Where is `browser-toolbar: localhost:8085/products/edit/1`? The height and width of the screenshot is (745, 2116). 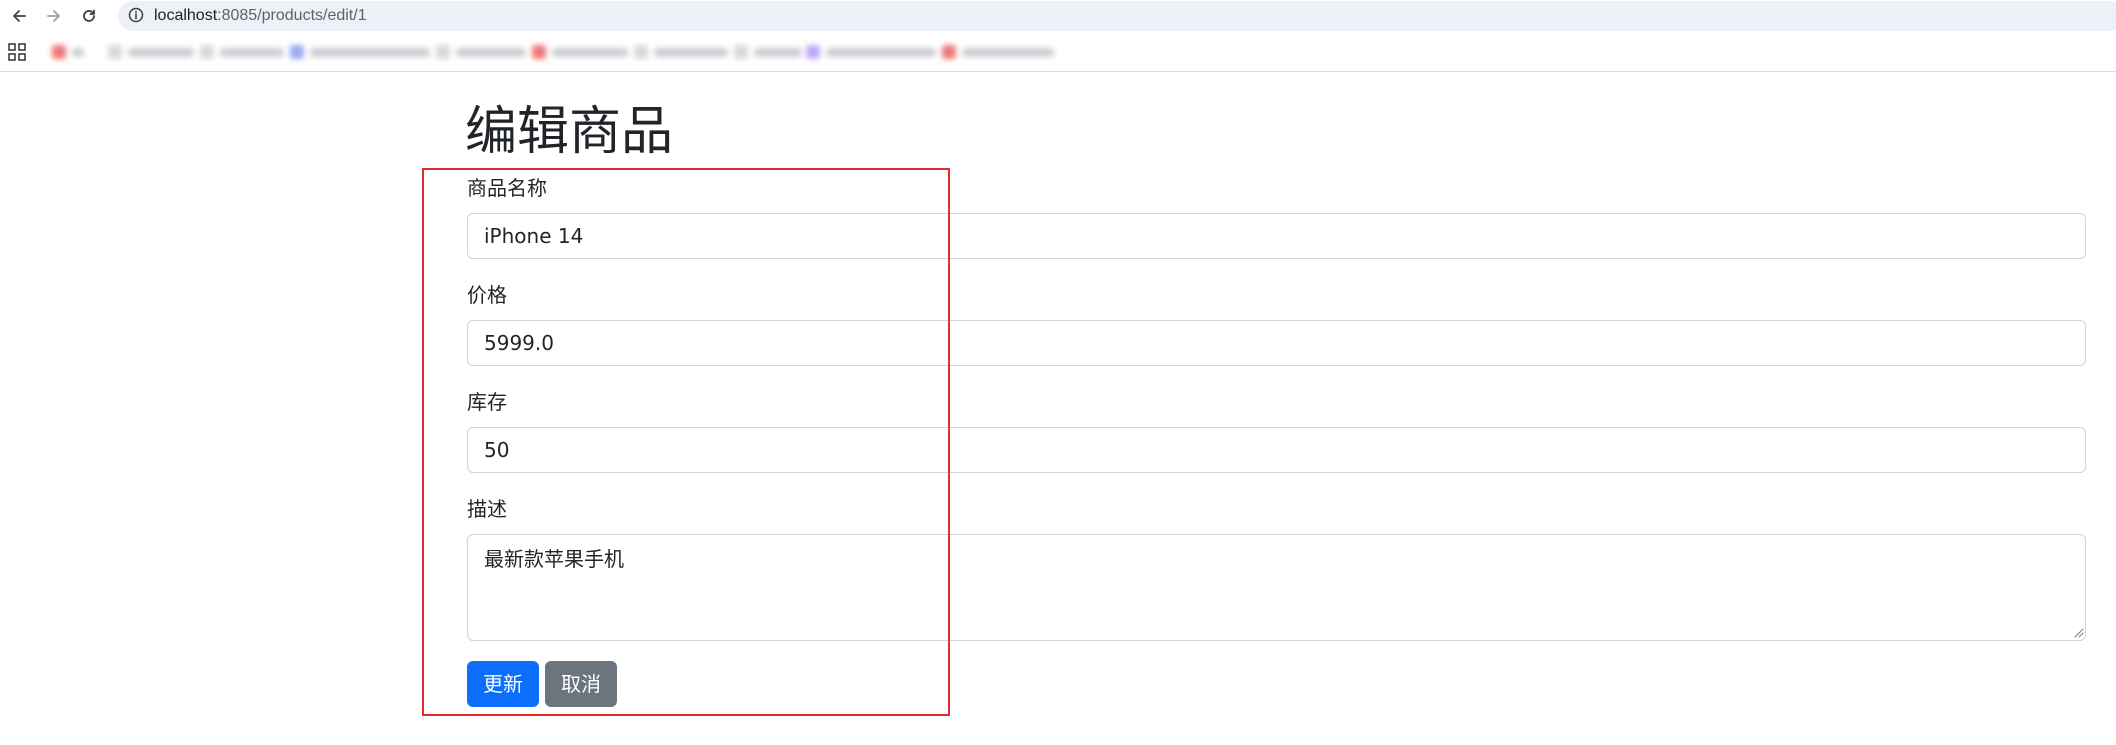
browser-toolbar: localhost:8085/products/edit/1 is located at coordinates (1058, 15).